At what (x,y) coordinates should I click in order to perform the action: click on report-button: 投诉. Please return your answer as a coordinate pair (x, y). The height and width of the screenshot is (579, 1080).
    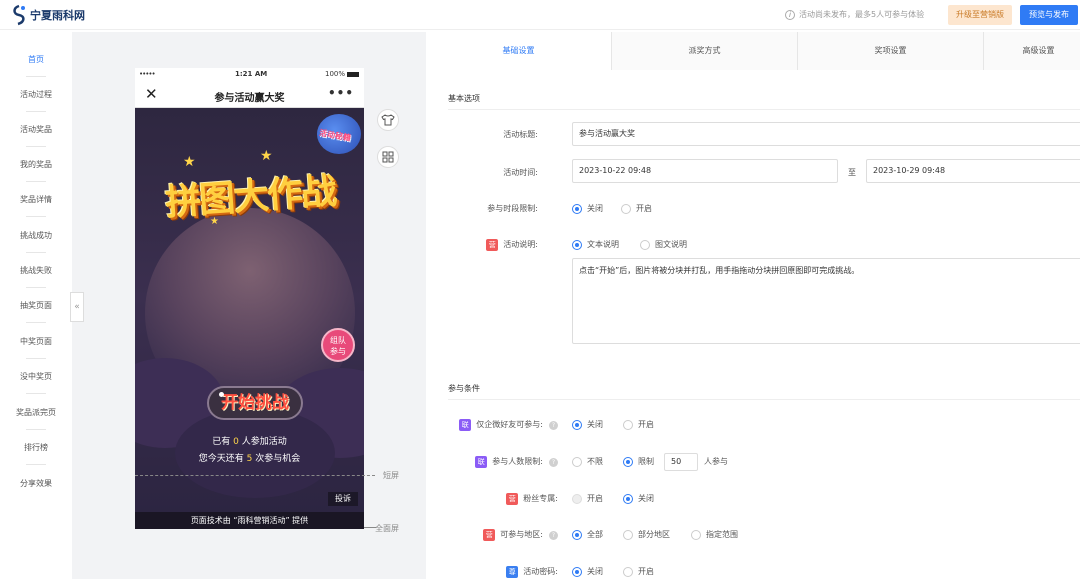
    Looking at the image, I should click on (343, 499).